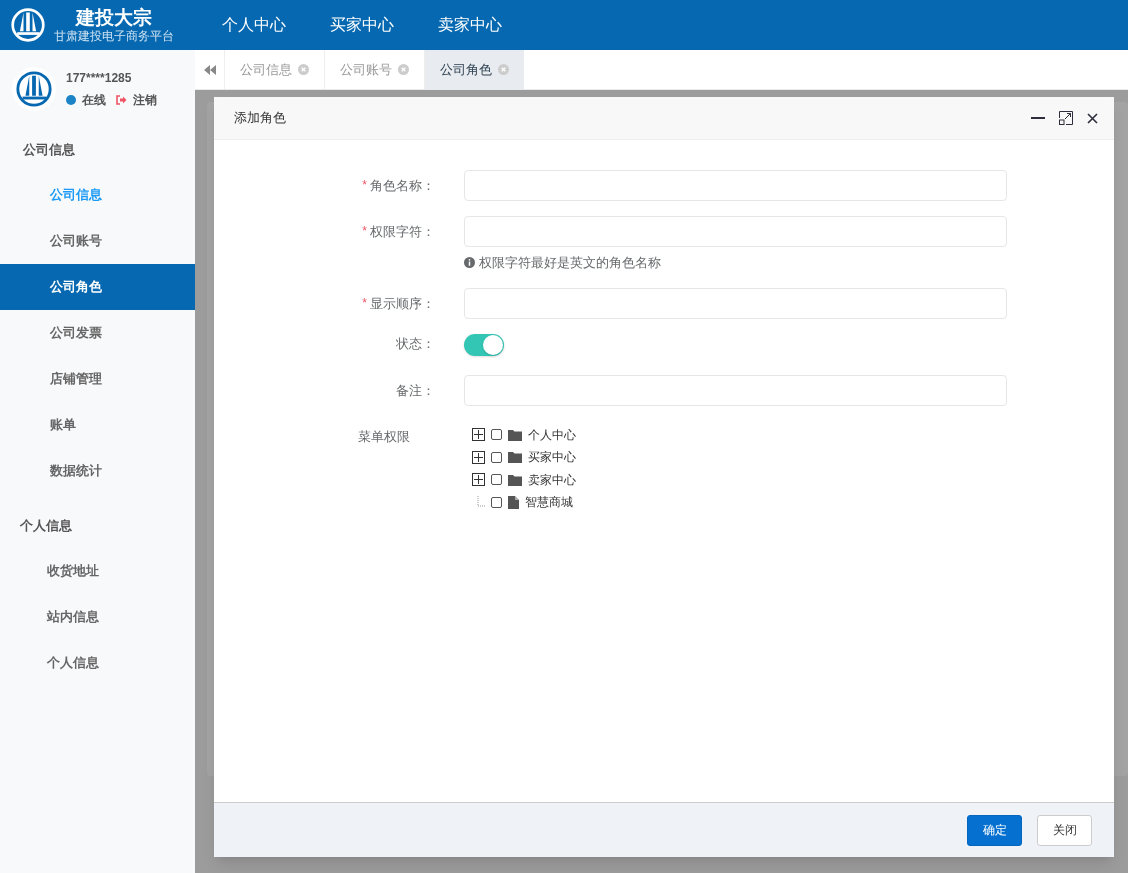  What do you see at coordinates (1092, 118) in the screenshot?
I see `close-icon` at bounding box center [1092, 118].